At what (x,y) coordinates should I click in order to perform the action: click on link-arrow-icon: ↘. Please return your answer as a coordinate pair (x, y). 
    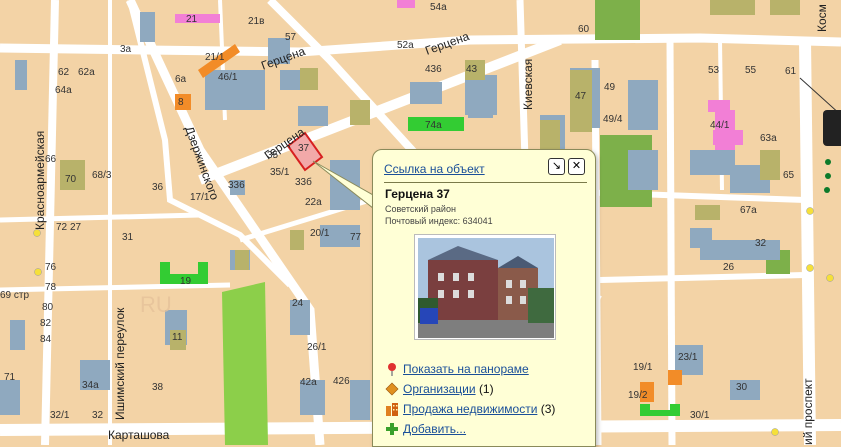
    Looking at the image, I should click on (556, 166).